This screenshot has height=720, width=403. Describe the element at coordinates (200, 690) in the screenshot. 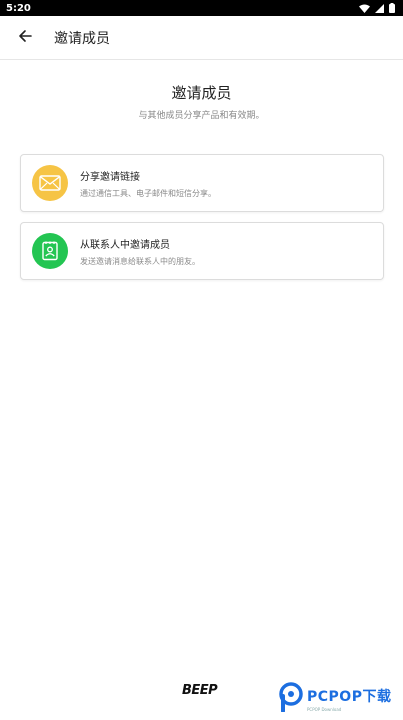

I see `beep-logo: BEEP` at that location.